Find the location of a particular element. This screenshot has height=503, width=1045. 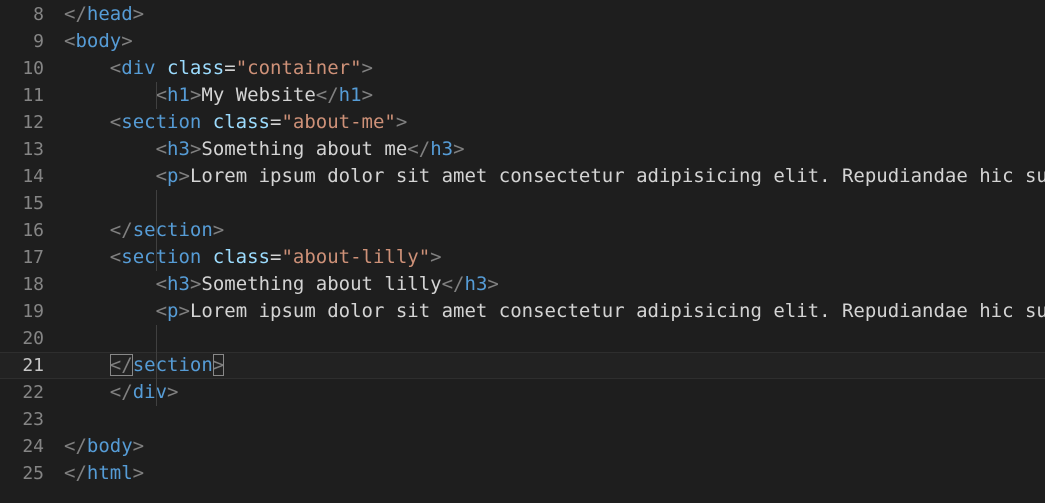

line-code: <section class="about-me"> is located at coordinates (258, 122).